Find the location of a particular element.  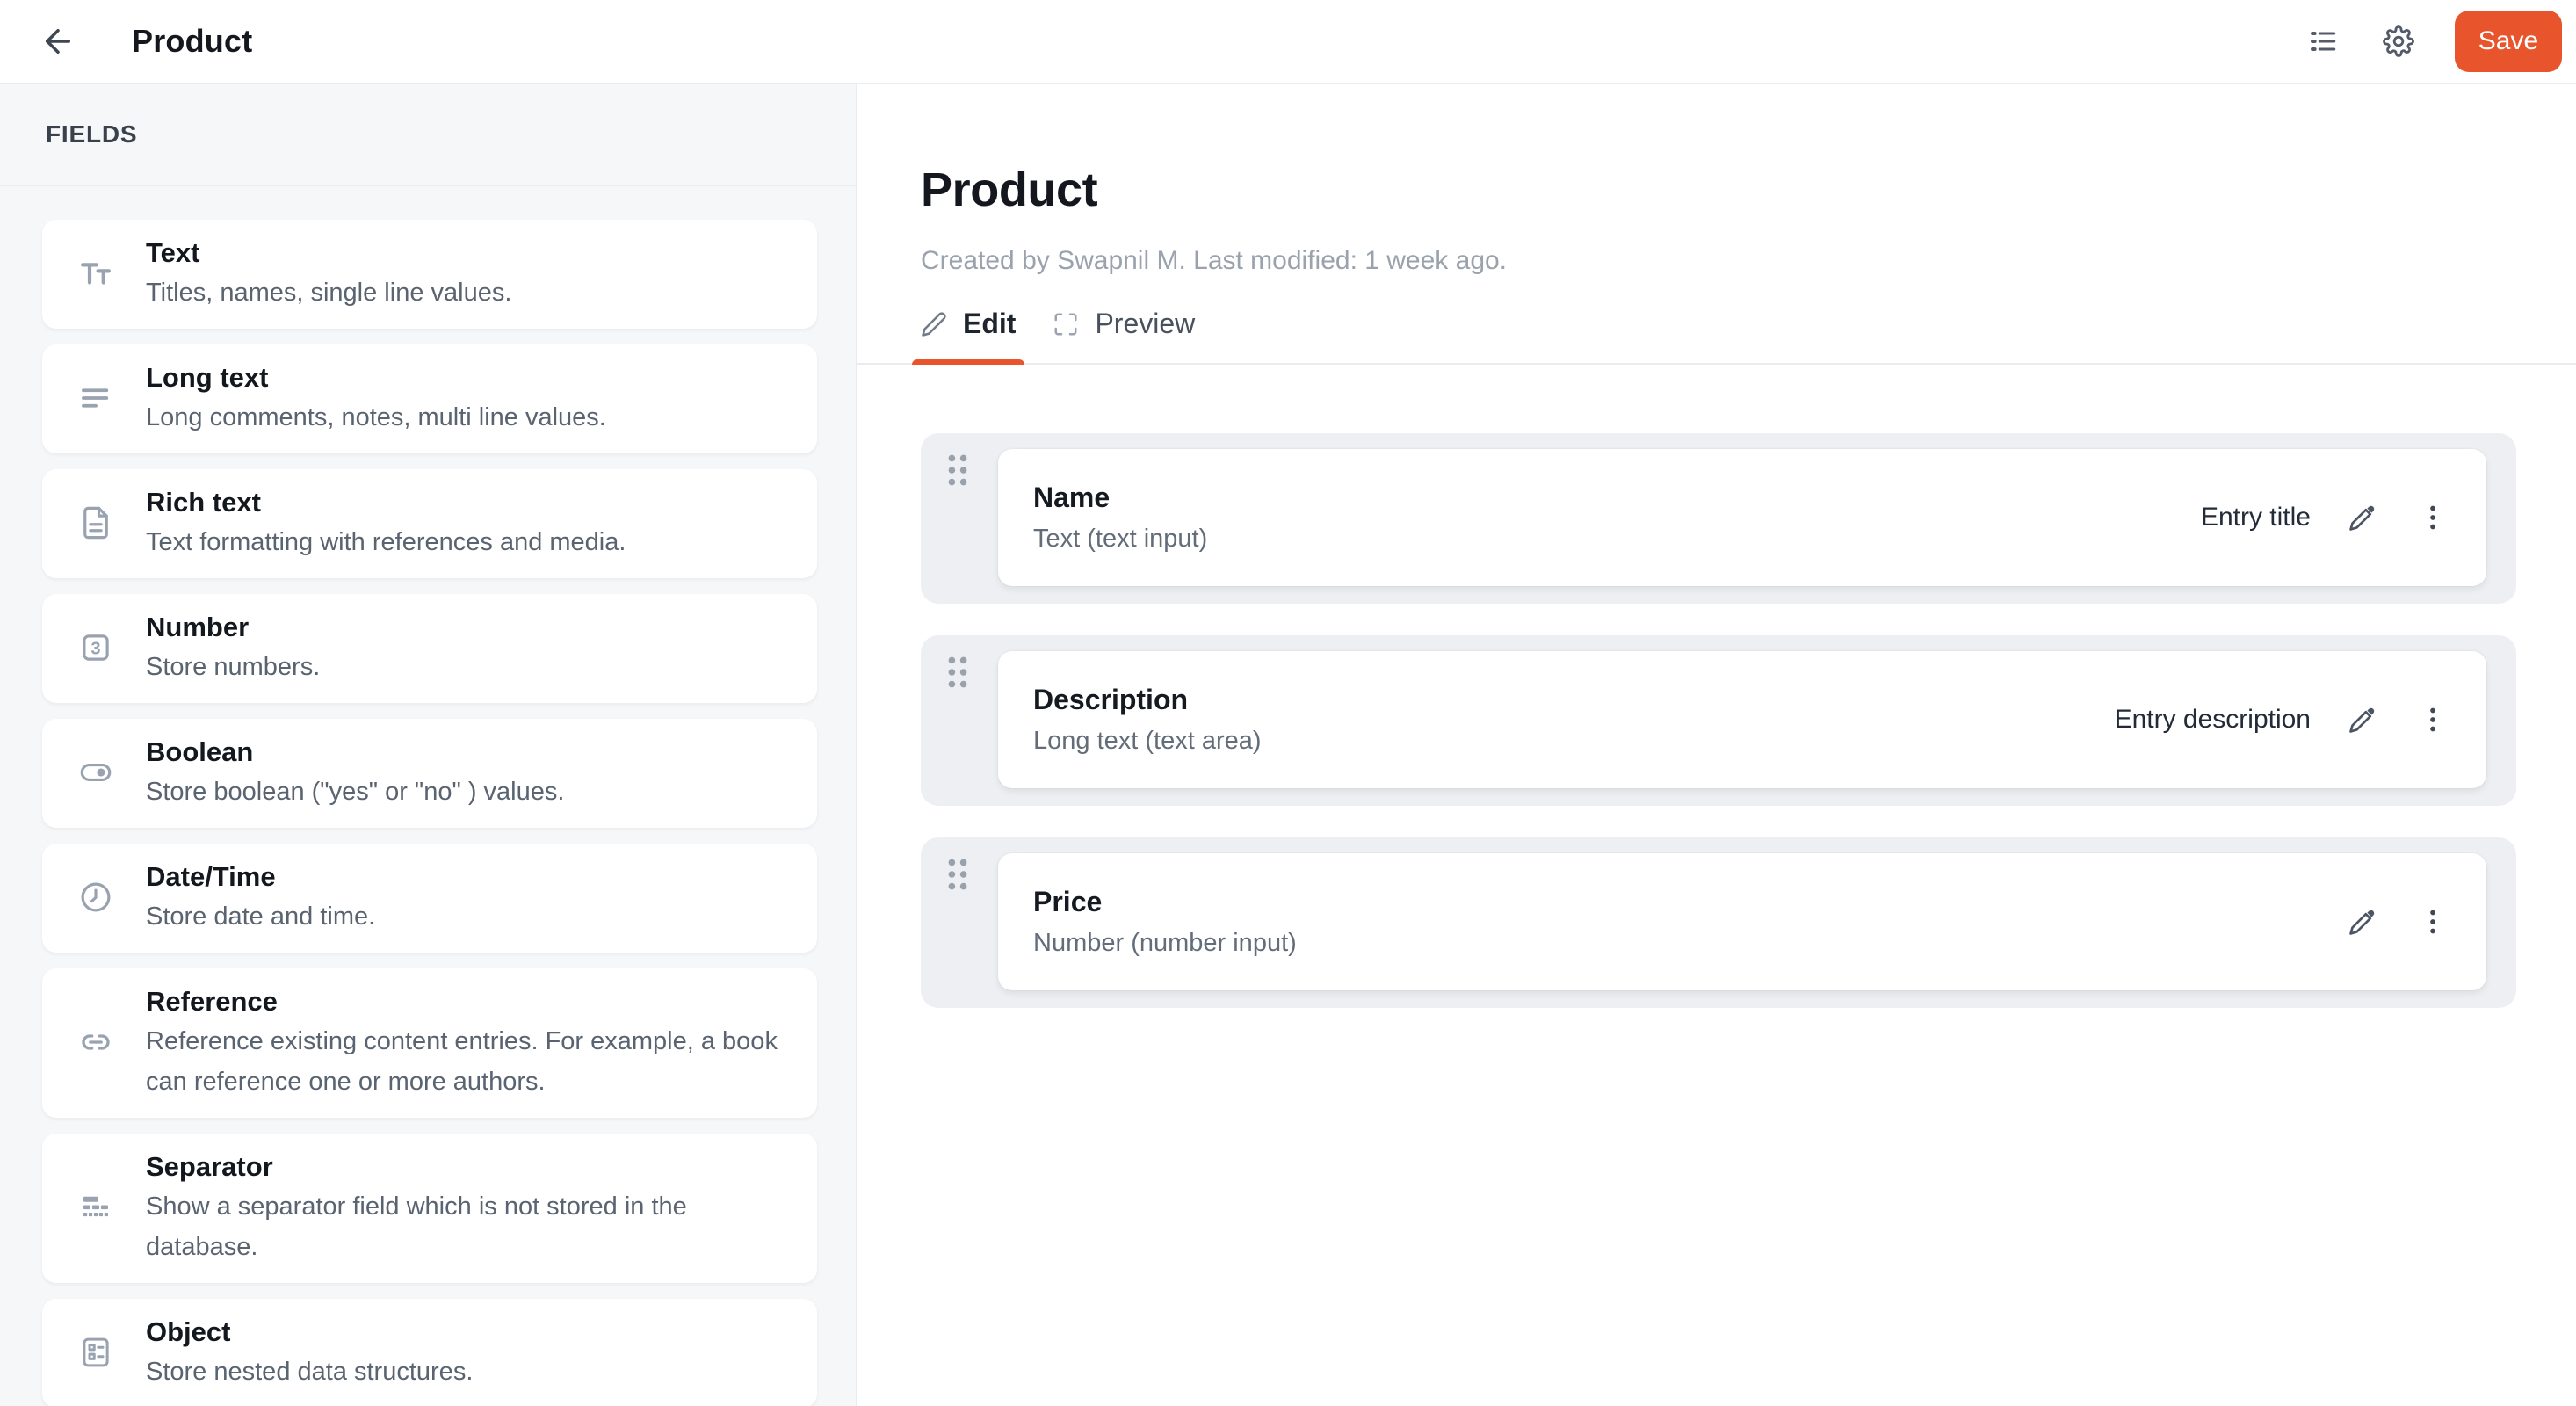

field-type-description: Store nested data structures. is located at coordinates (310, 1372).